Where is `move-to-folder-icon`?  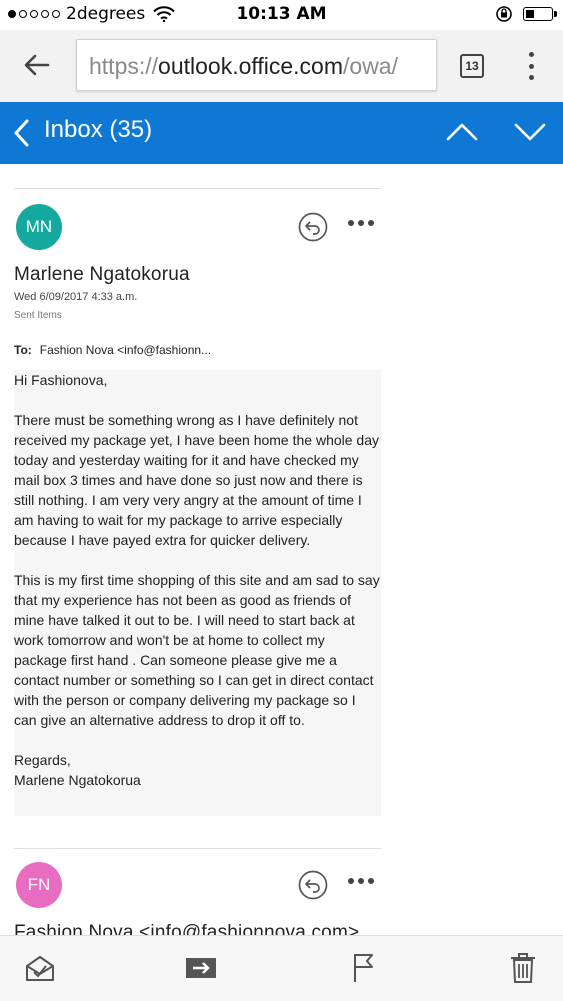 move-to-folder-icon is located at coordinates (201, 968).